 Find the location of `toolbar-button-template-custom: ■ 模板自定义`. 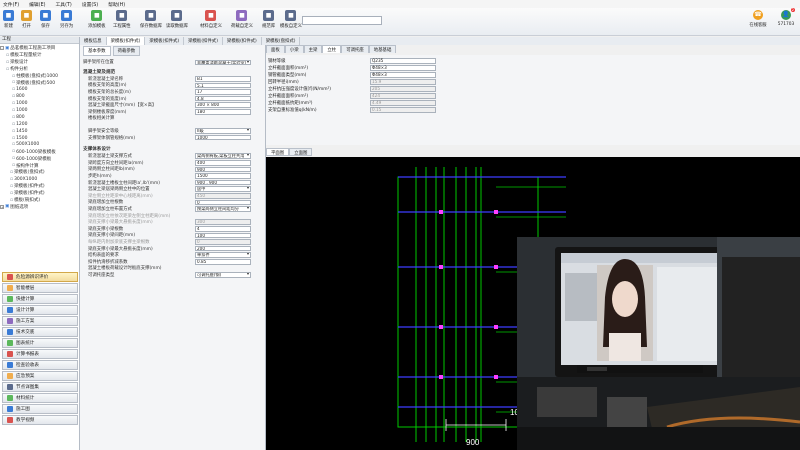

toolbar-button-template-custom: ■ 模板自定义 is located at coordinates (291, 22).